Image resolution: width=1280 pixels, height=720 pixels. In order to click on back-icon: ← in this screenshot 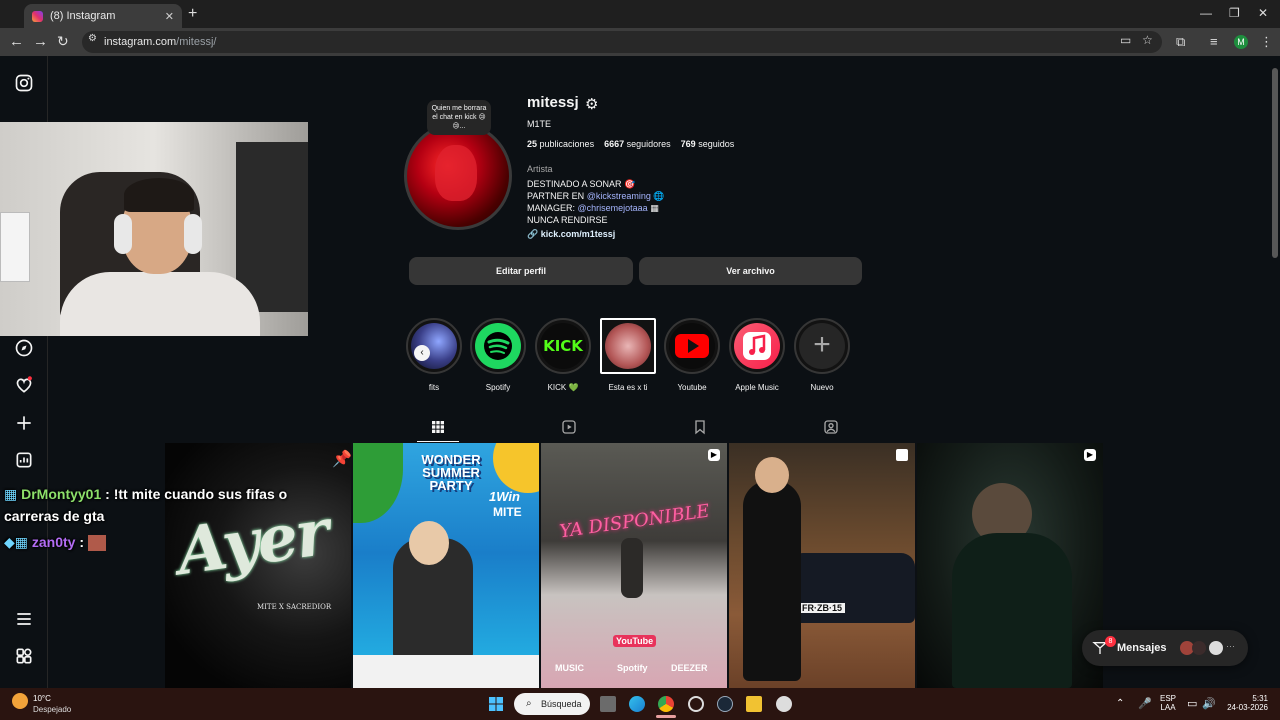, I will do `click(16, 41)`.